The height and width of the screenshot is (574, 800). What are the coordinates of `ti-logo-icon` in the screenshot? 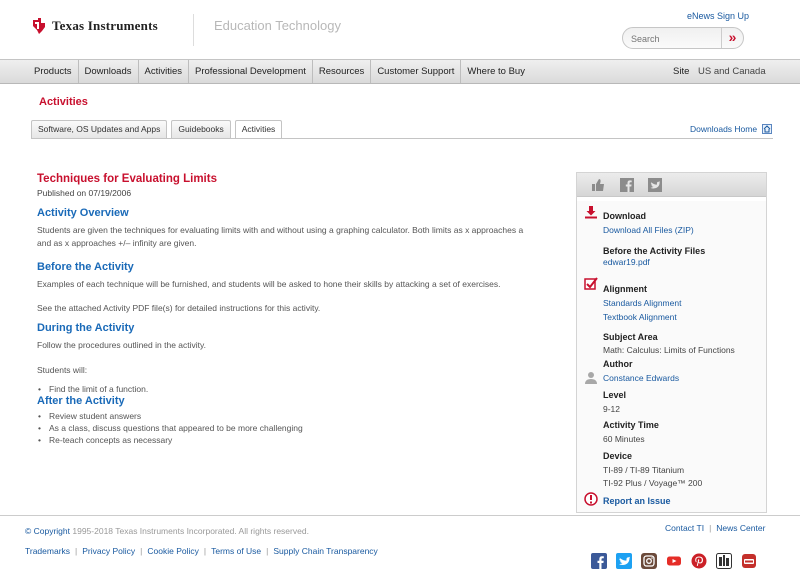 It's located at (39, 26).